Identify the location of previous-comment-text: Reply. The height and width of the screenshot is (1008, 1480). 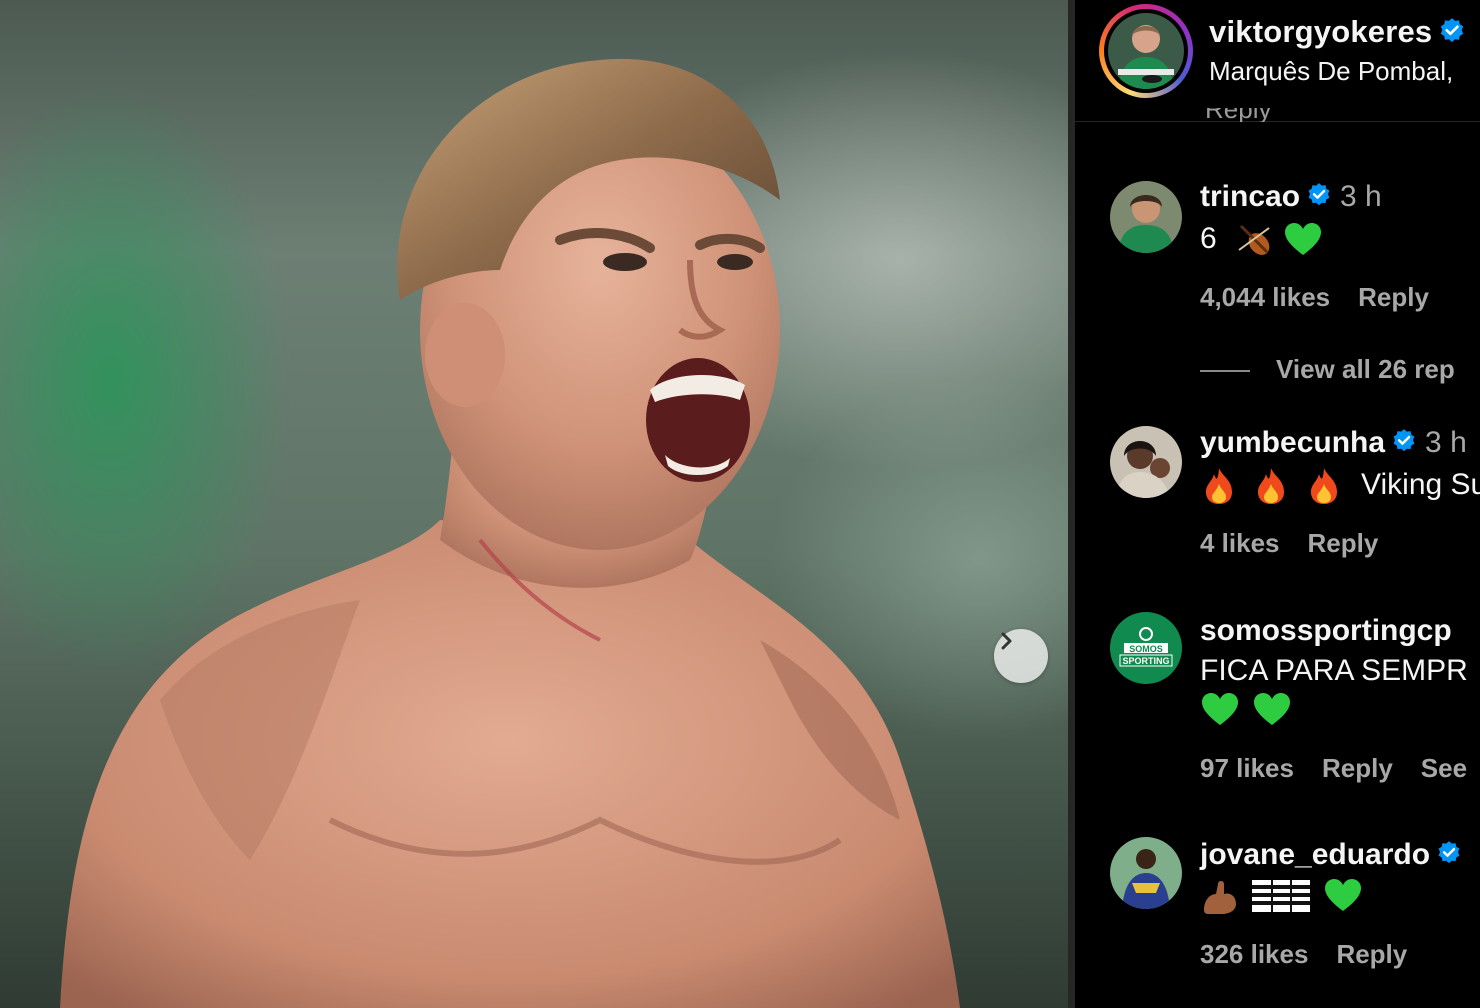
(1238, 115).